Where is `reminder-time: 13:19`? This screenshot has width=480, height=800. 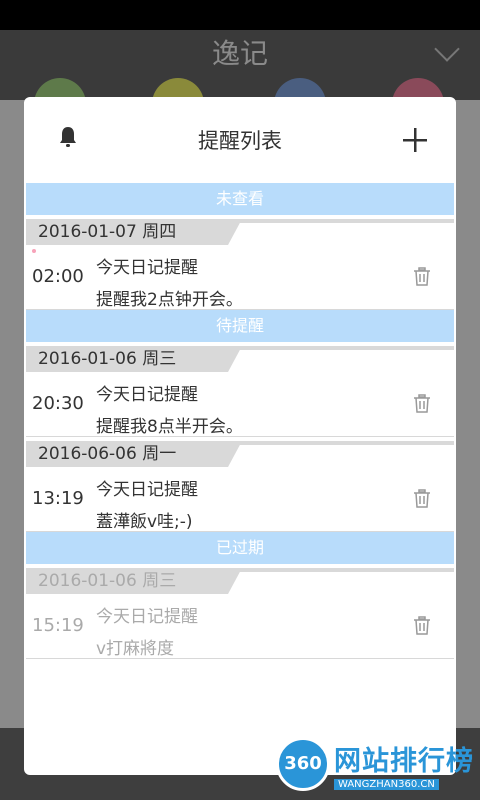 reminder-time: 13:19 is located at coordinates (58, 498).